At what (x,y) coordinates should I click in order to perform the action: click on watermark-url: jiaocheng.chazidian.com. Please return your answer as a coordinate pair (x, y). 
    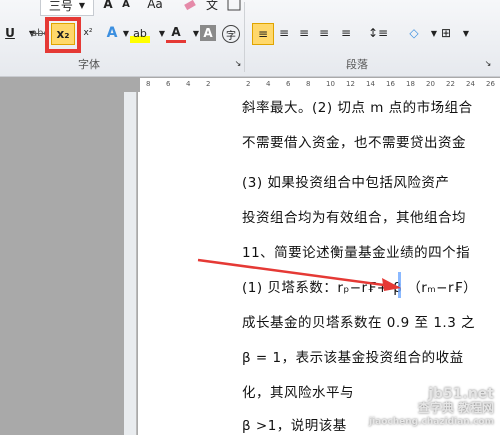
    Looking at the image, I should click on (431, 422).